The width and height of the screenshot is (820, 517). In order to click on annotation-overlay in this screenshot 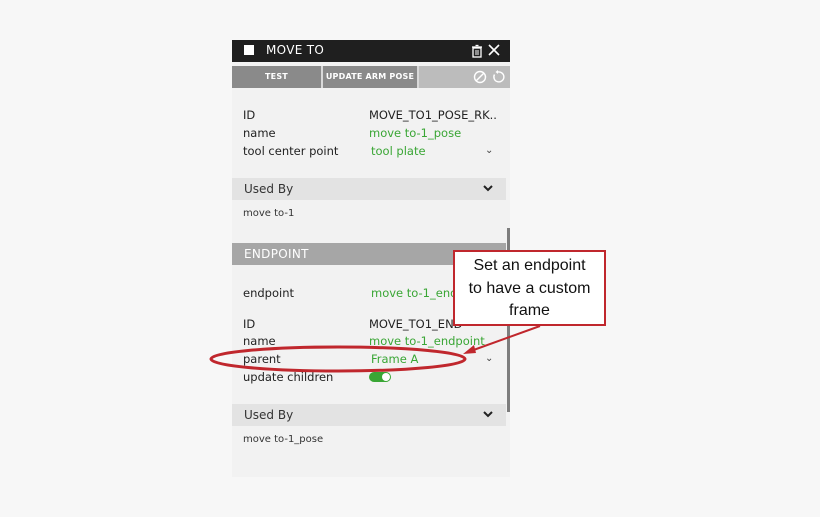, I will do `click(375, 349)`.